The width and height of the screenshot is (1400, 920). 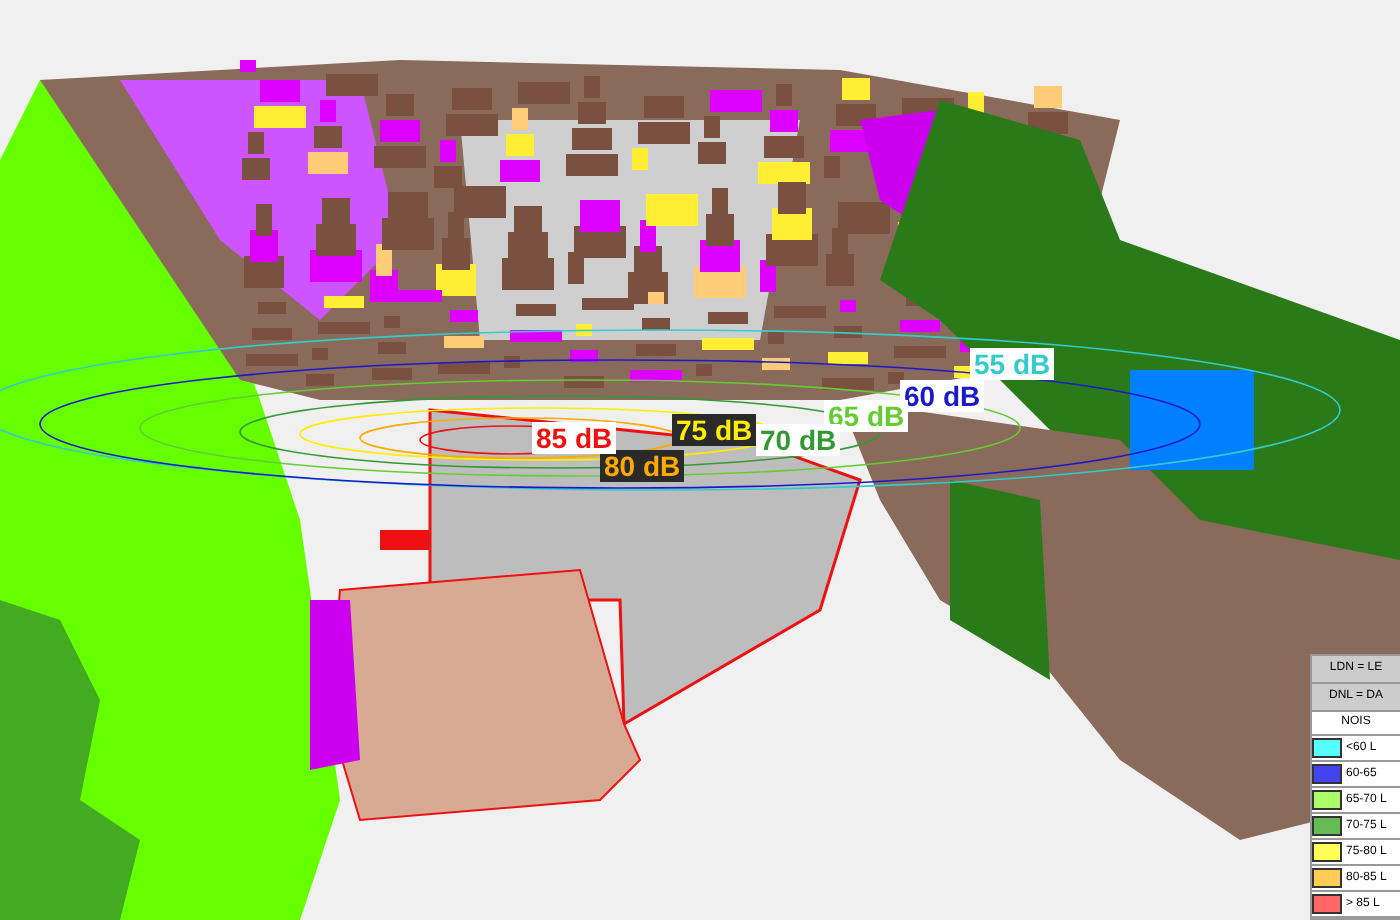 I want to click on contour-label: 60 dB, so click(x=942, y=396).